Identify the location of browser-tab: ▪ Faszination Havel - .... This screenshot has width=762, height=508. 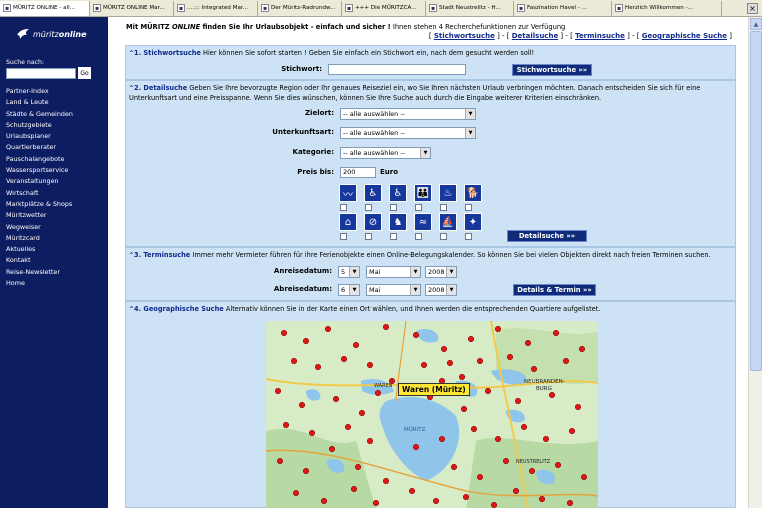
(563, 8).